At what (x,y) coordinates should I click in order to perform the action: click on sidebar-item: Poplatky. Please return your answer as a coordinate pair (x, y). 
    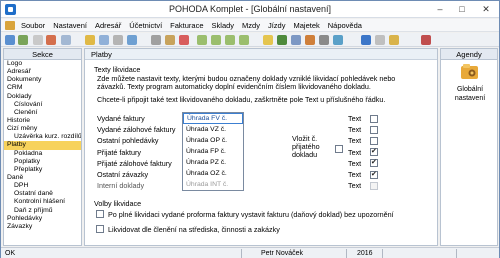
    Looking at the image, I should click on (42, 162).